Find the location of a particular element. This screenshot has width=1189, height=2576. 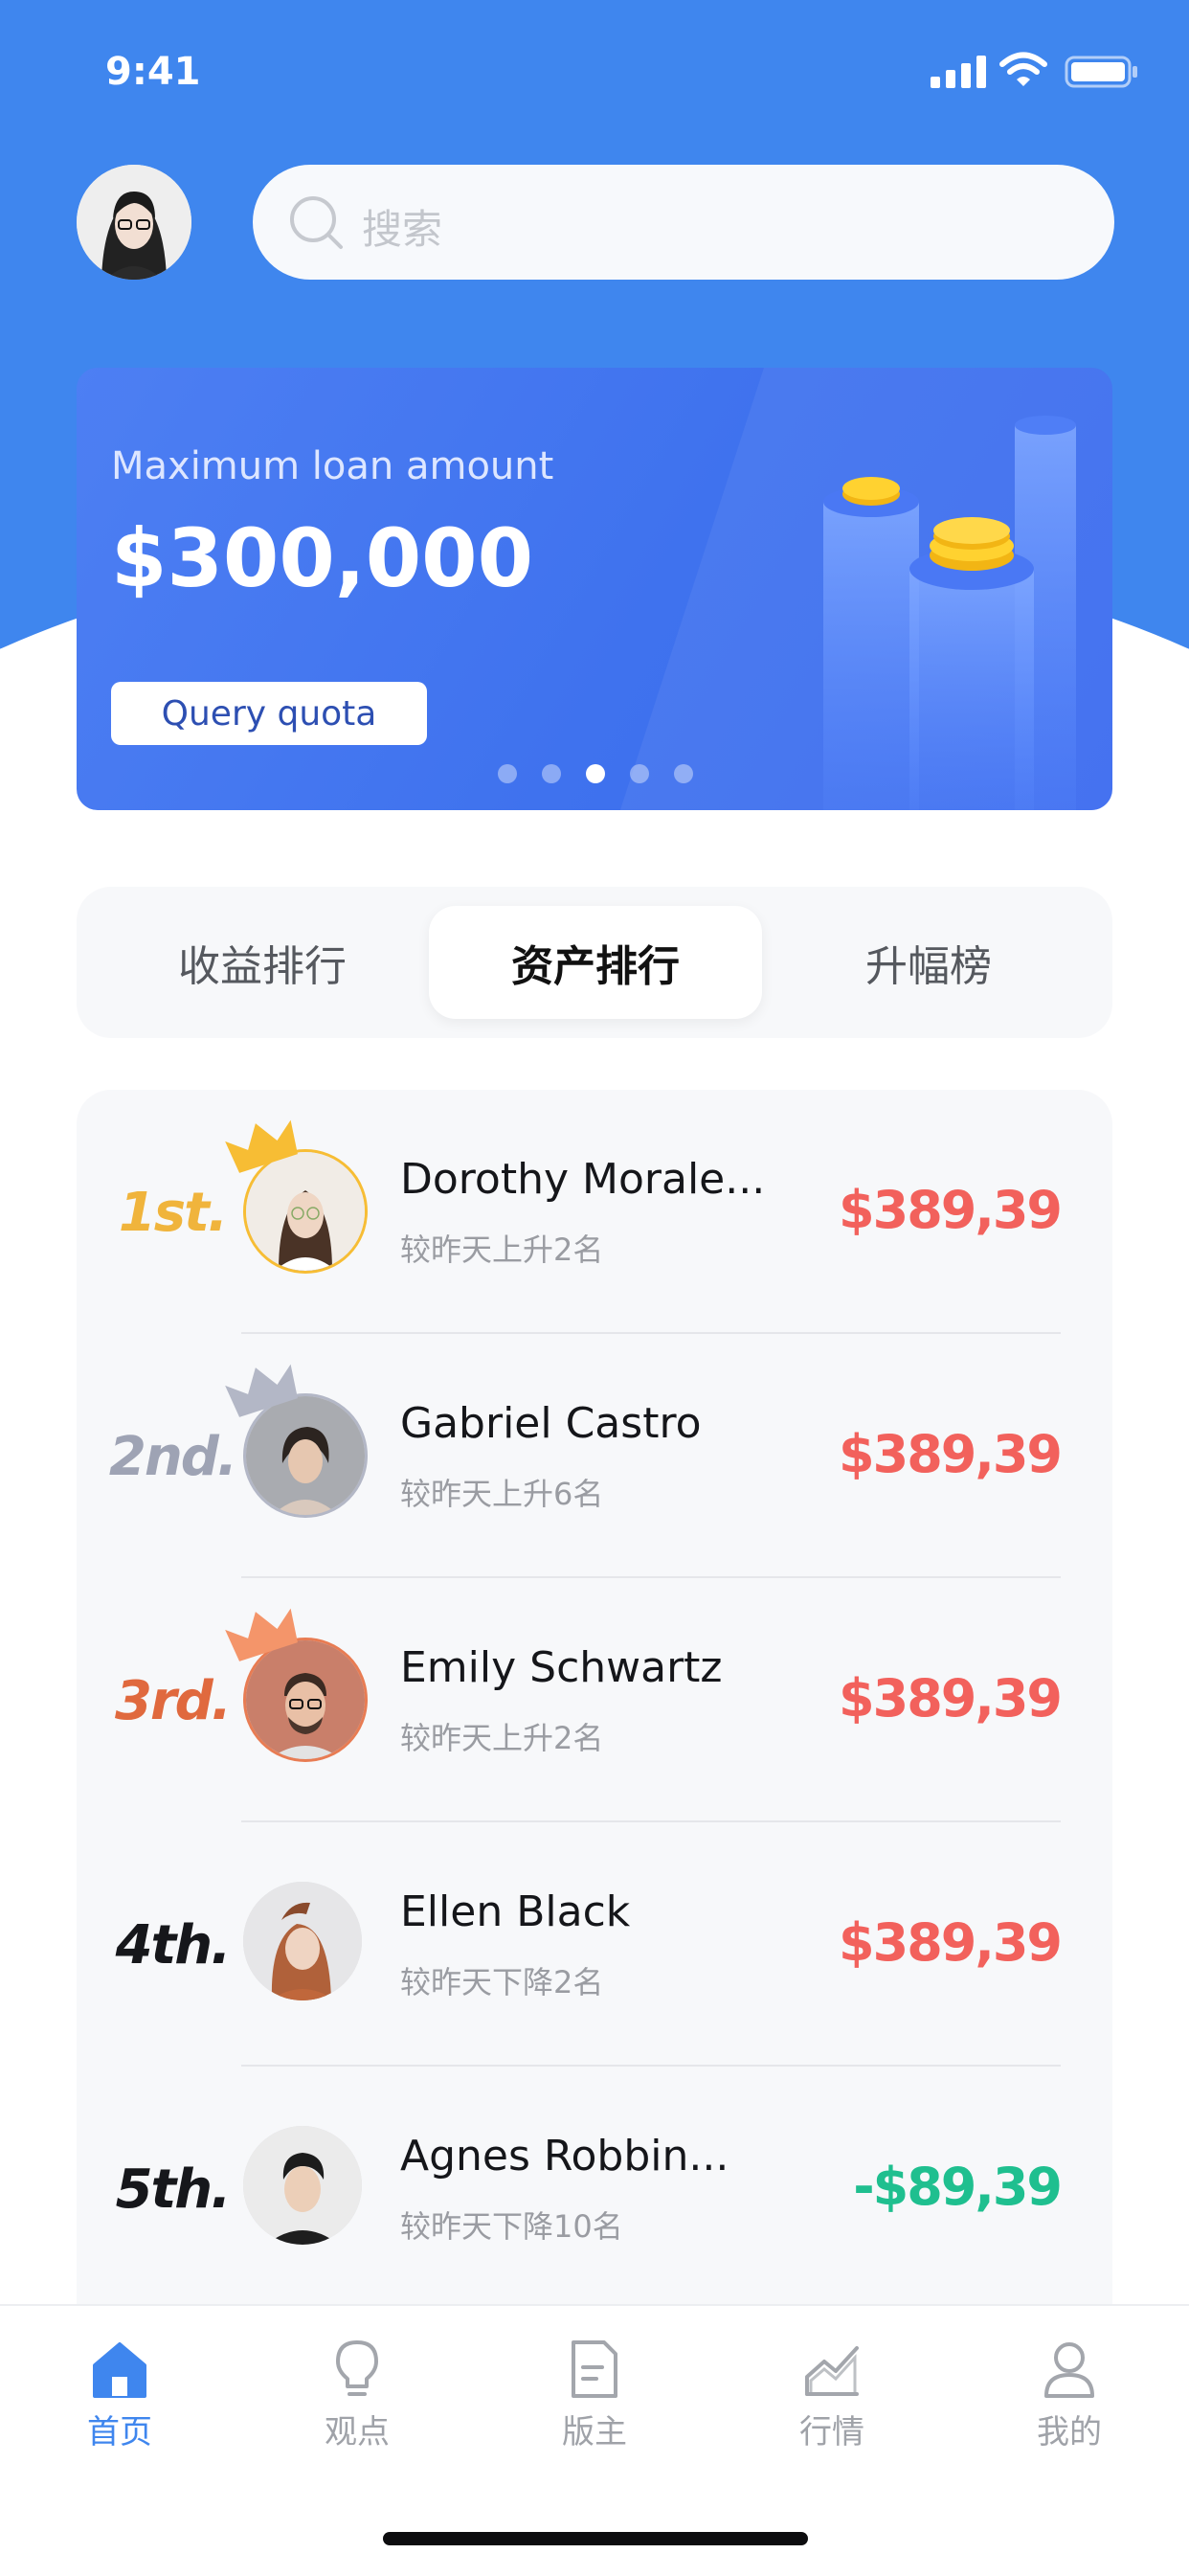

rank-position: 4th. is located at coordinates (173, 1945).